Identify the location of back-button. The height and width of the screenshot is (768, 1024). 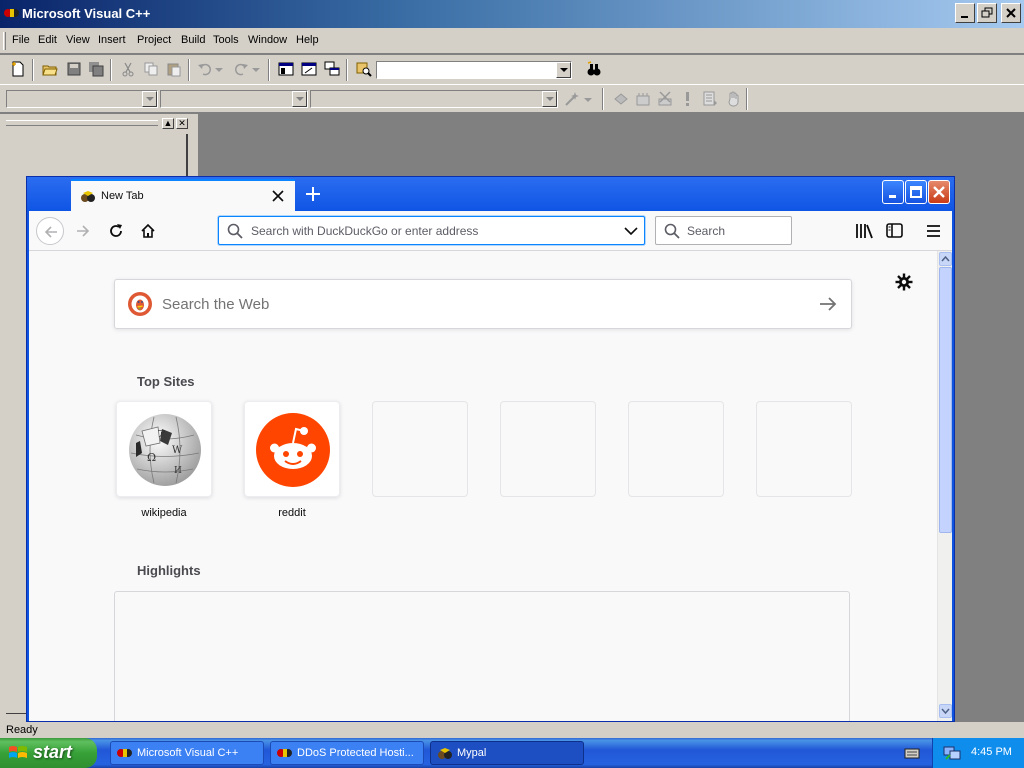
(50, 231).